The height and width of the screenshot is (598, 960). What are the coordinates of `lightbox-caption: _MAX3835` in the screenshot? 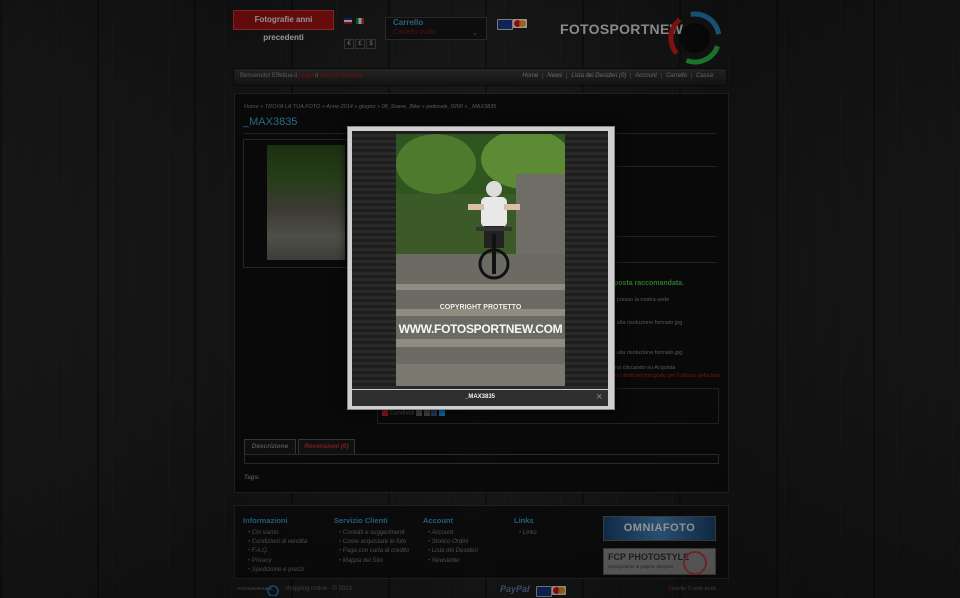 It's located at (480, 397).